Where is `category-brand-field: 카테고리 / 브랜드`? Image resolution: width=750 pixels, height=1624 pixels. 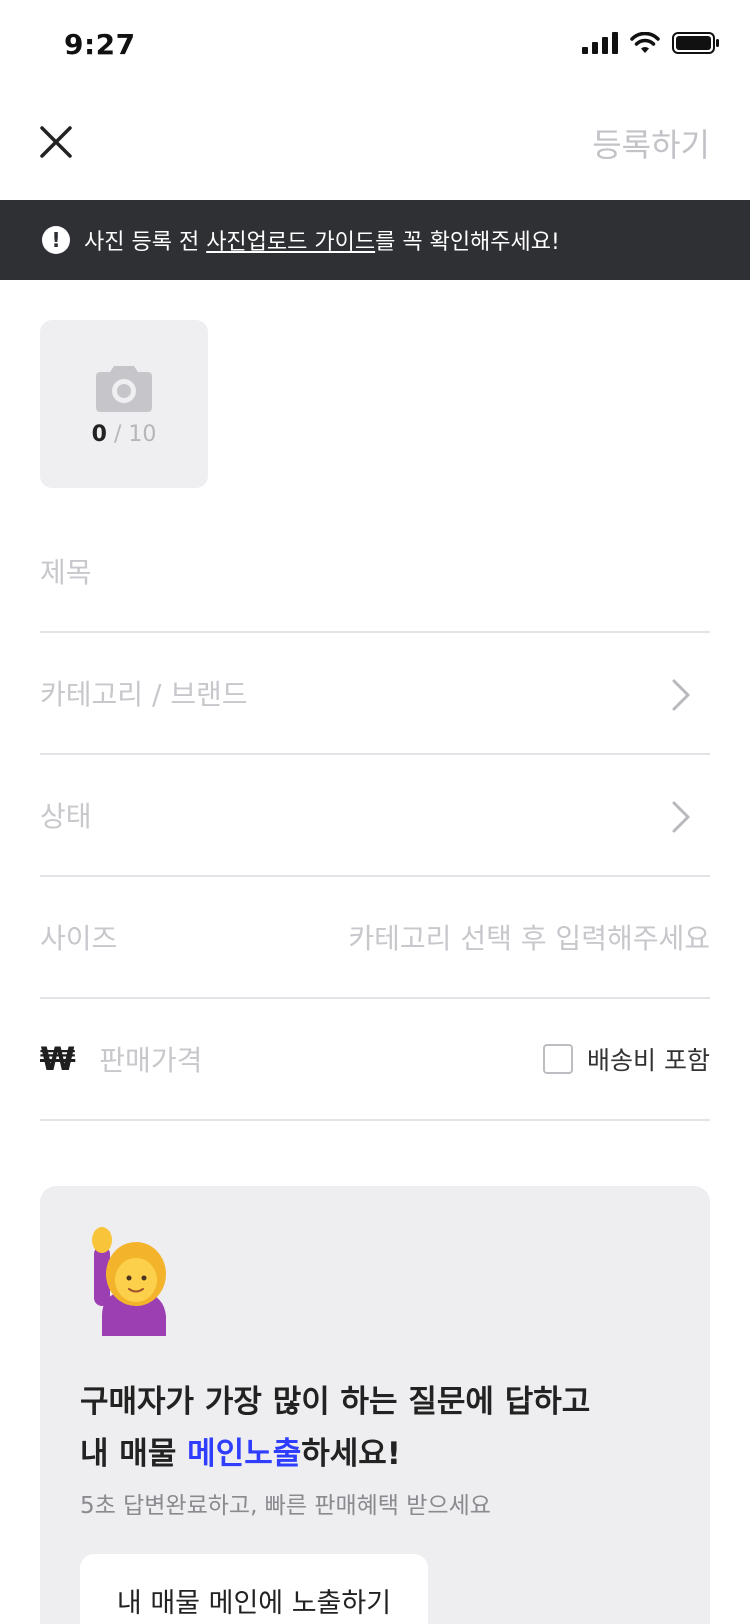 category-brand-field: 카테고리 / 브랜드 is located at coordinates (375, 694).